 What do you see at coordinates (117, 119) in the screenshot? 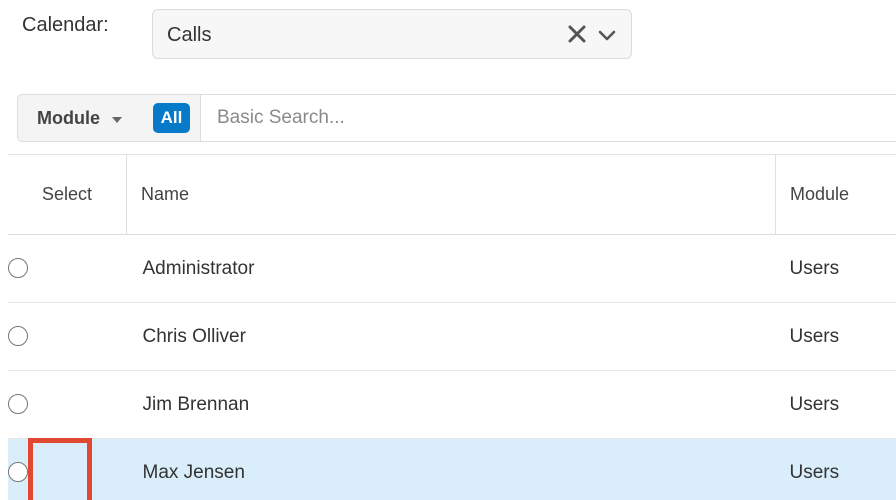
I see `caret-down-icon` at bounding box center [117, 119].